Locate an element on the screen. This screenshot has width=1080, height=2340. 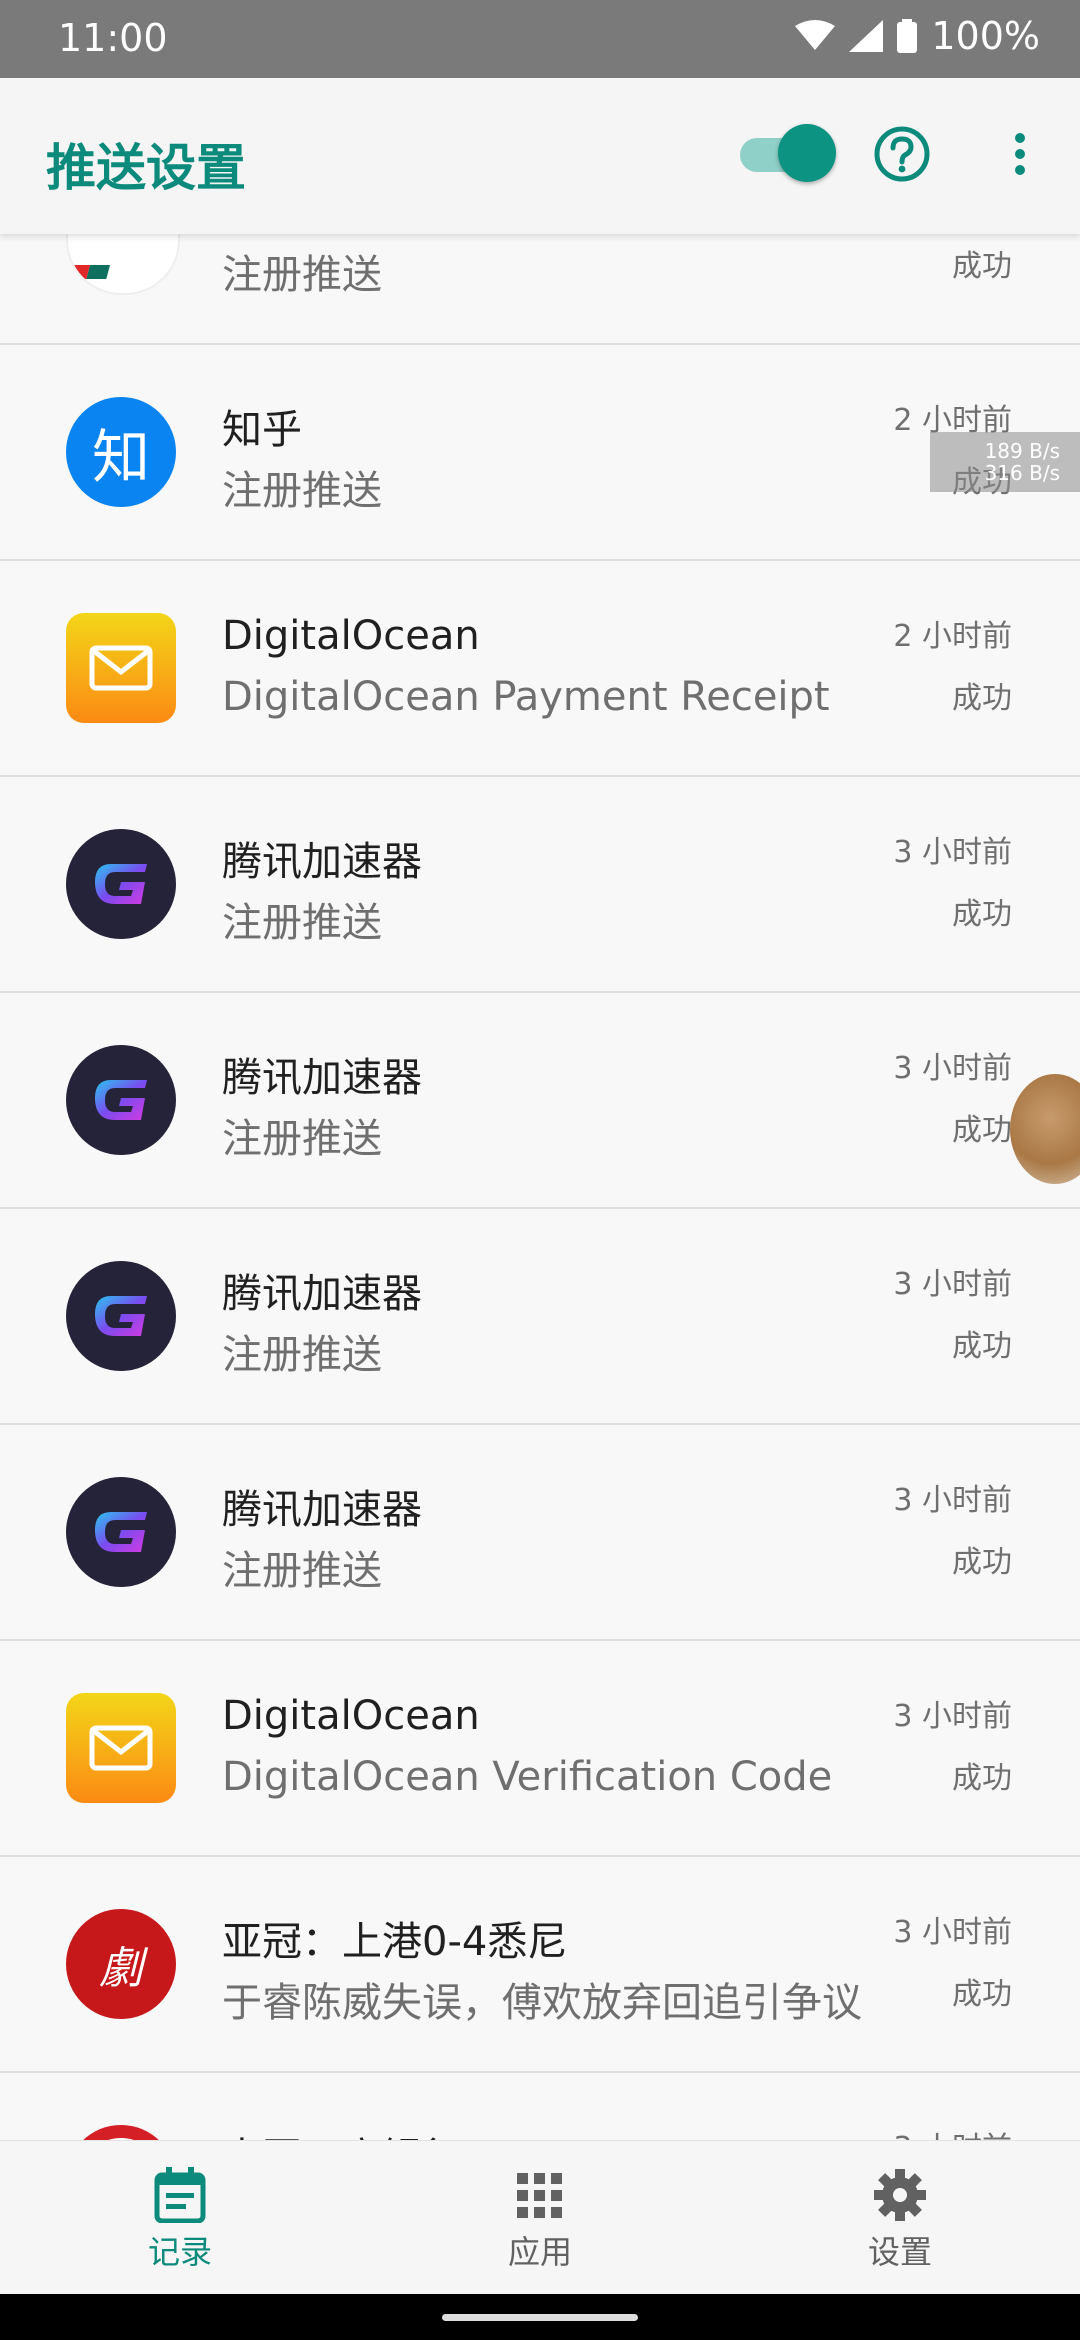
list-item: 知知乎注册推送2 小时前成功 is located at coordinates (540, 453).